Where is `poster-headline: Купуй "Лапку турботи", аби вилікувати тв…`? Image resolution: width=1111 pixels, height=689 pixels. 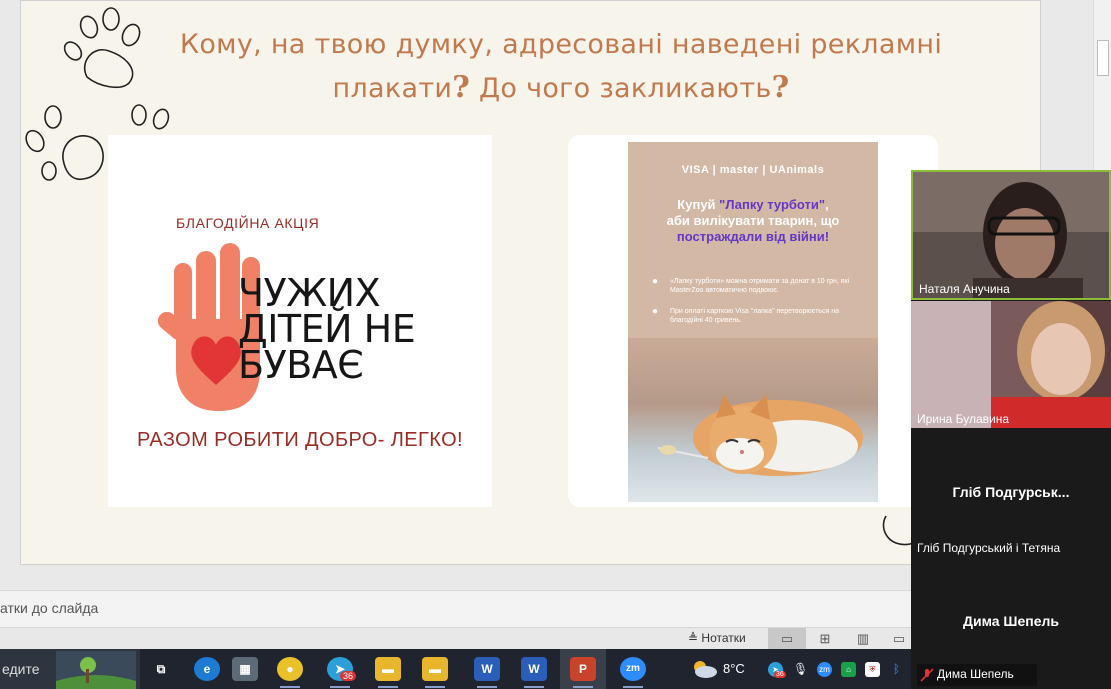
poster-headline: Купуй "Лапку турботи", аби вилікувати тв… is located at coordinates (753, 221).